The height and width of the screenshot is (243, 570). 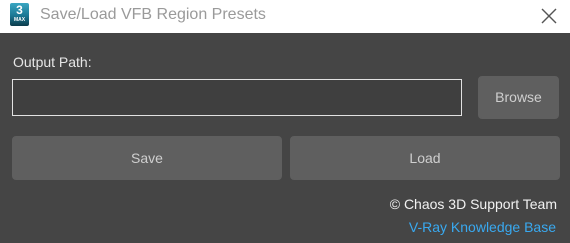 What do you see at coordinates (285, 16) in the screenshot?
I see `title-bar: 3 MAX Save/Load VFB Region Presets` at bounding box center [285, 16].